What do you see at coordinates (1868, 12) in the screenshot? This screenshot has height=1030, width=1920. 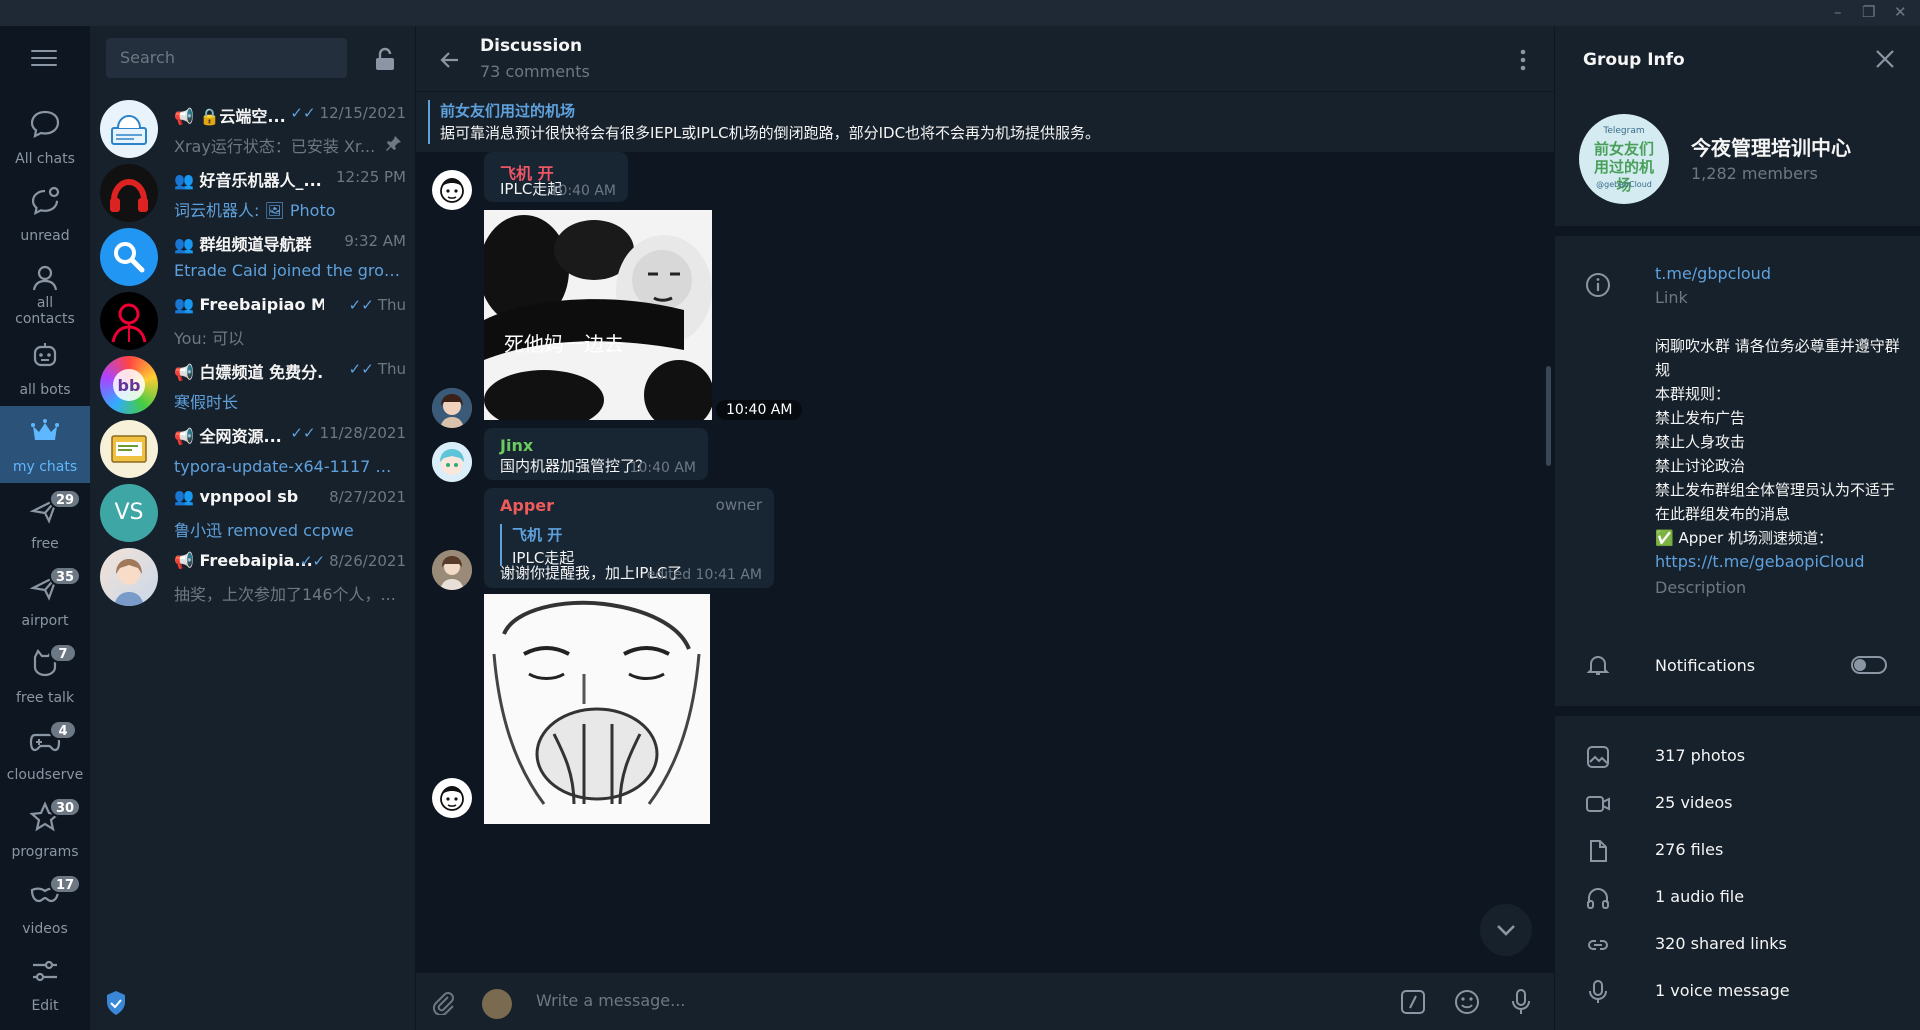 I see `restore-button: ❐` at bounding box center [1868, 12].